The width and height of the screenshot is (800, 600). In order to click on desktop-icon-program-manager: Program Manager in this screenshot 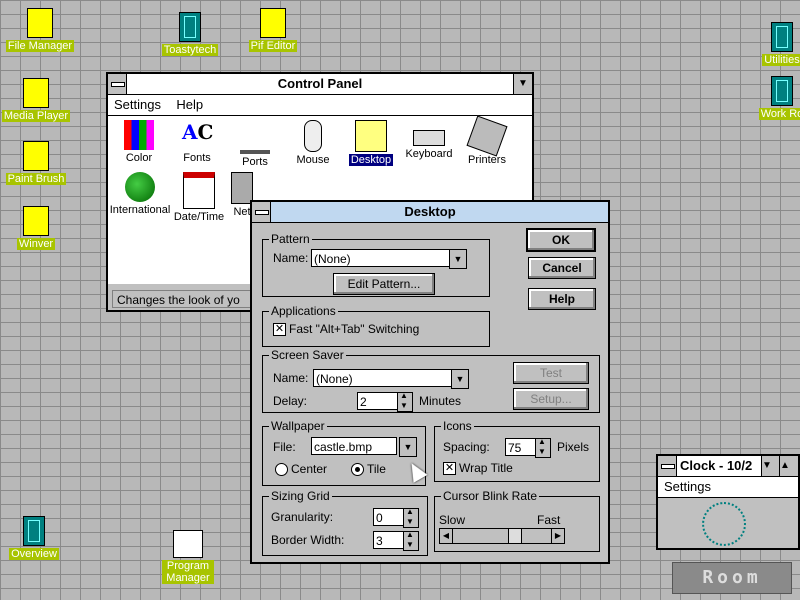, I will do `click(188, 557)`.